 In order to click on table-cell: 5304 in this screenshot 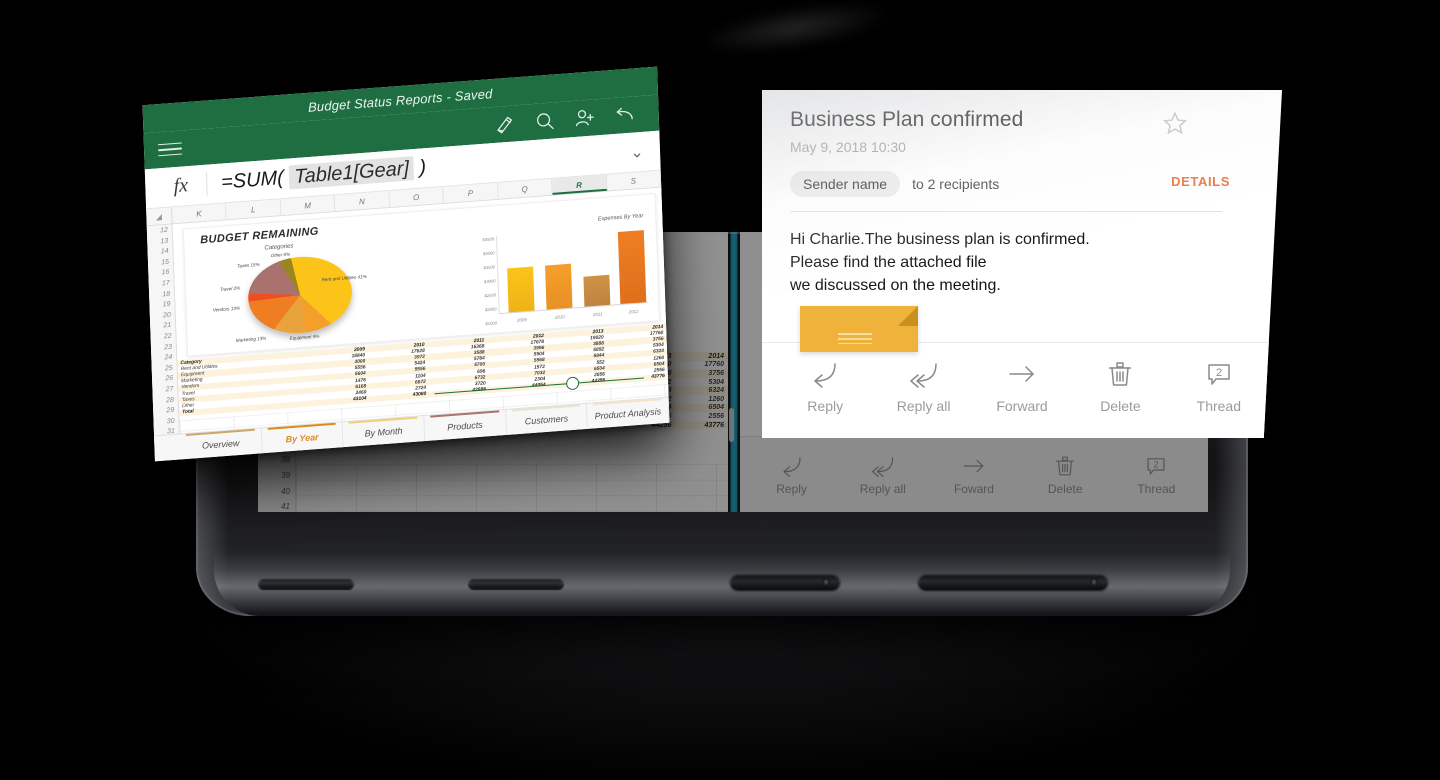, I will do `click(716, 382)`.